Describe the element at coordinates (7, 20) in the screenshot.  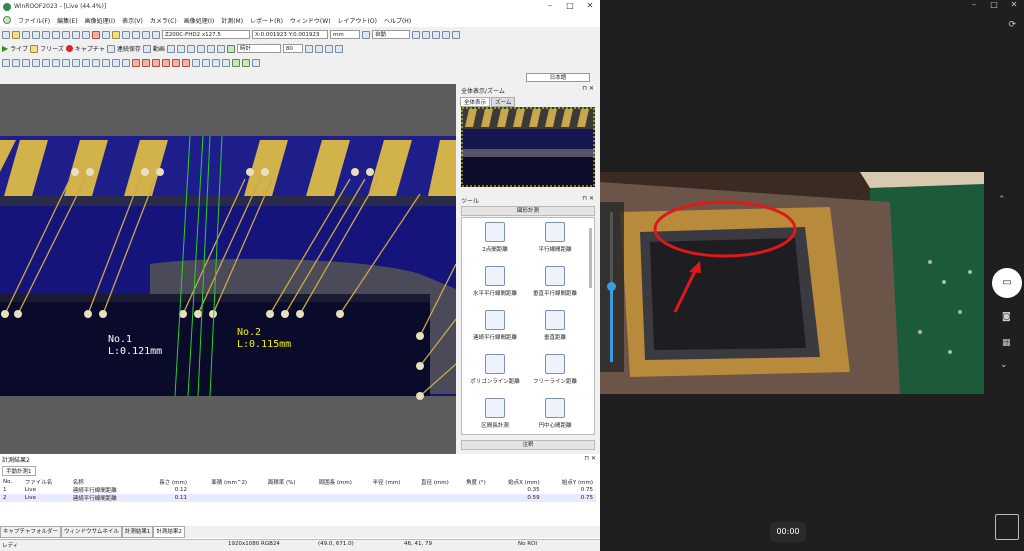
I see `app-menu-icon` at that location.